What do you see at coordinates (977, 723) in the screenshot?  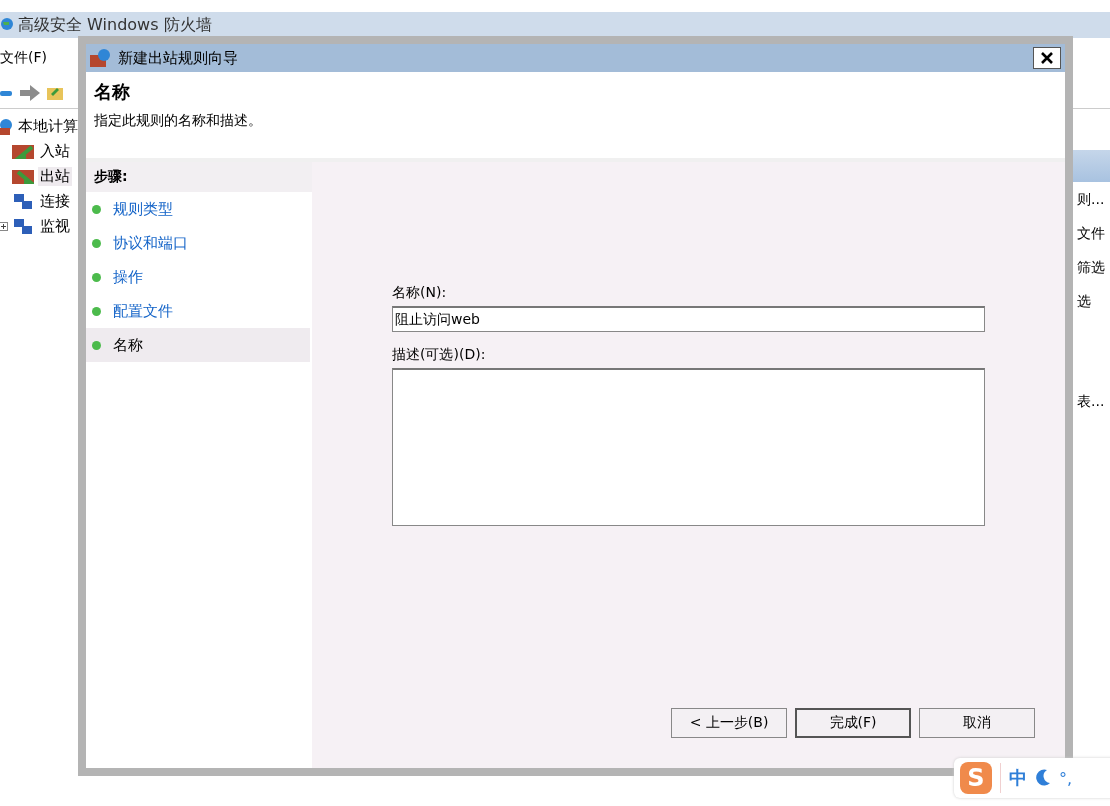 I see `dialog-button: 取消` at bounding box center [977, 723].